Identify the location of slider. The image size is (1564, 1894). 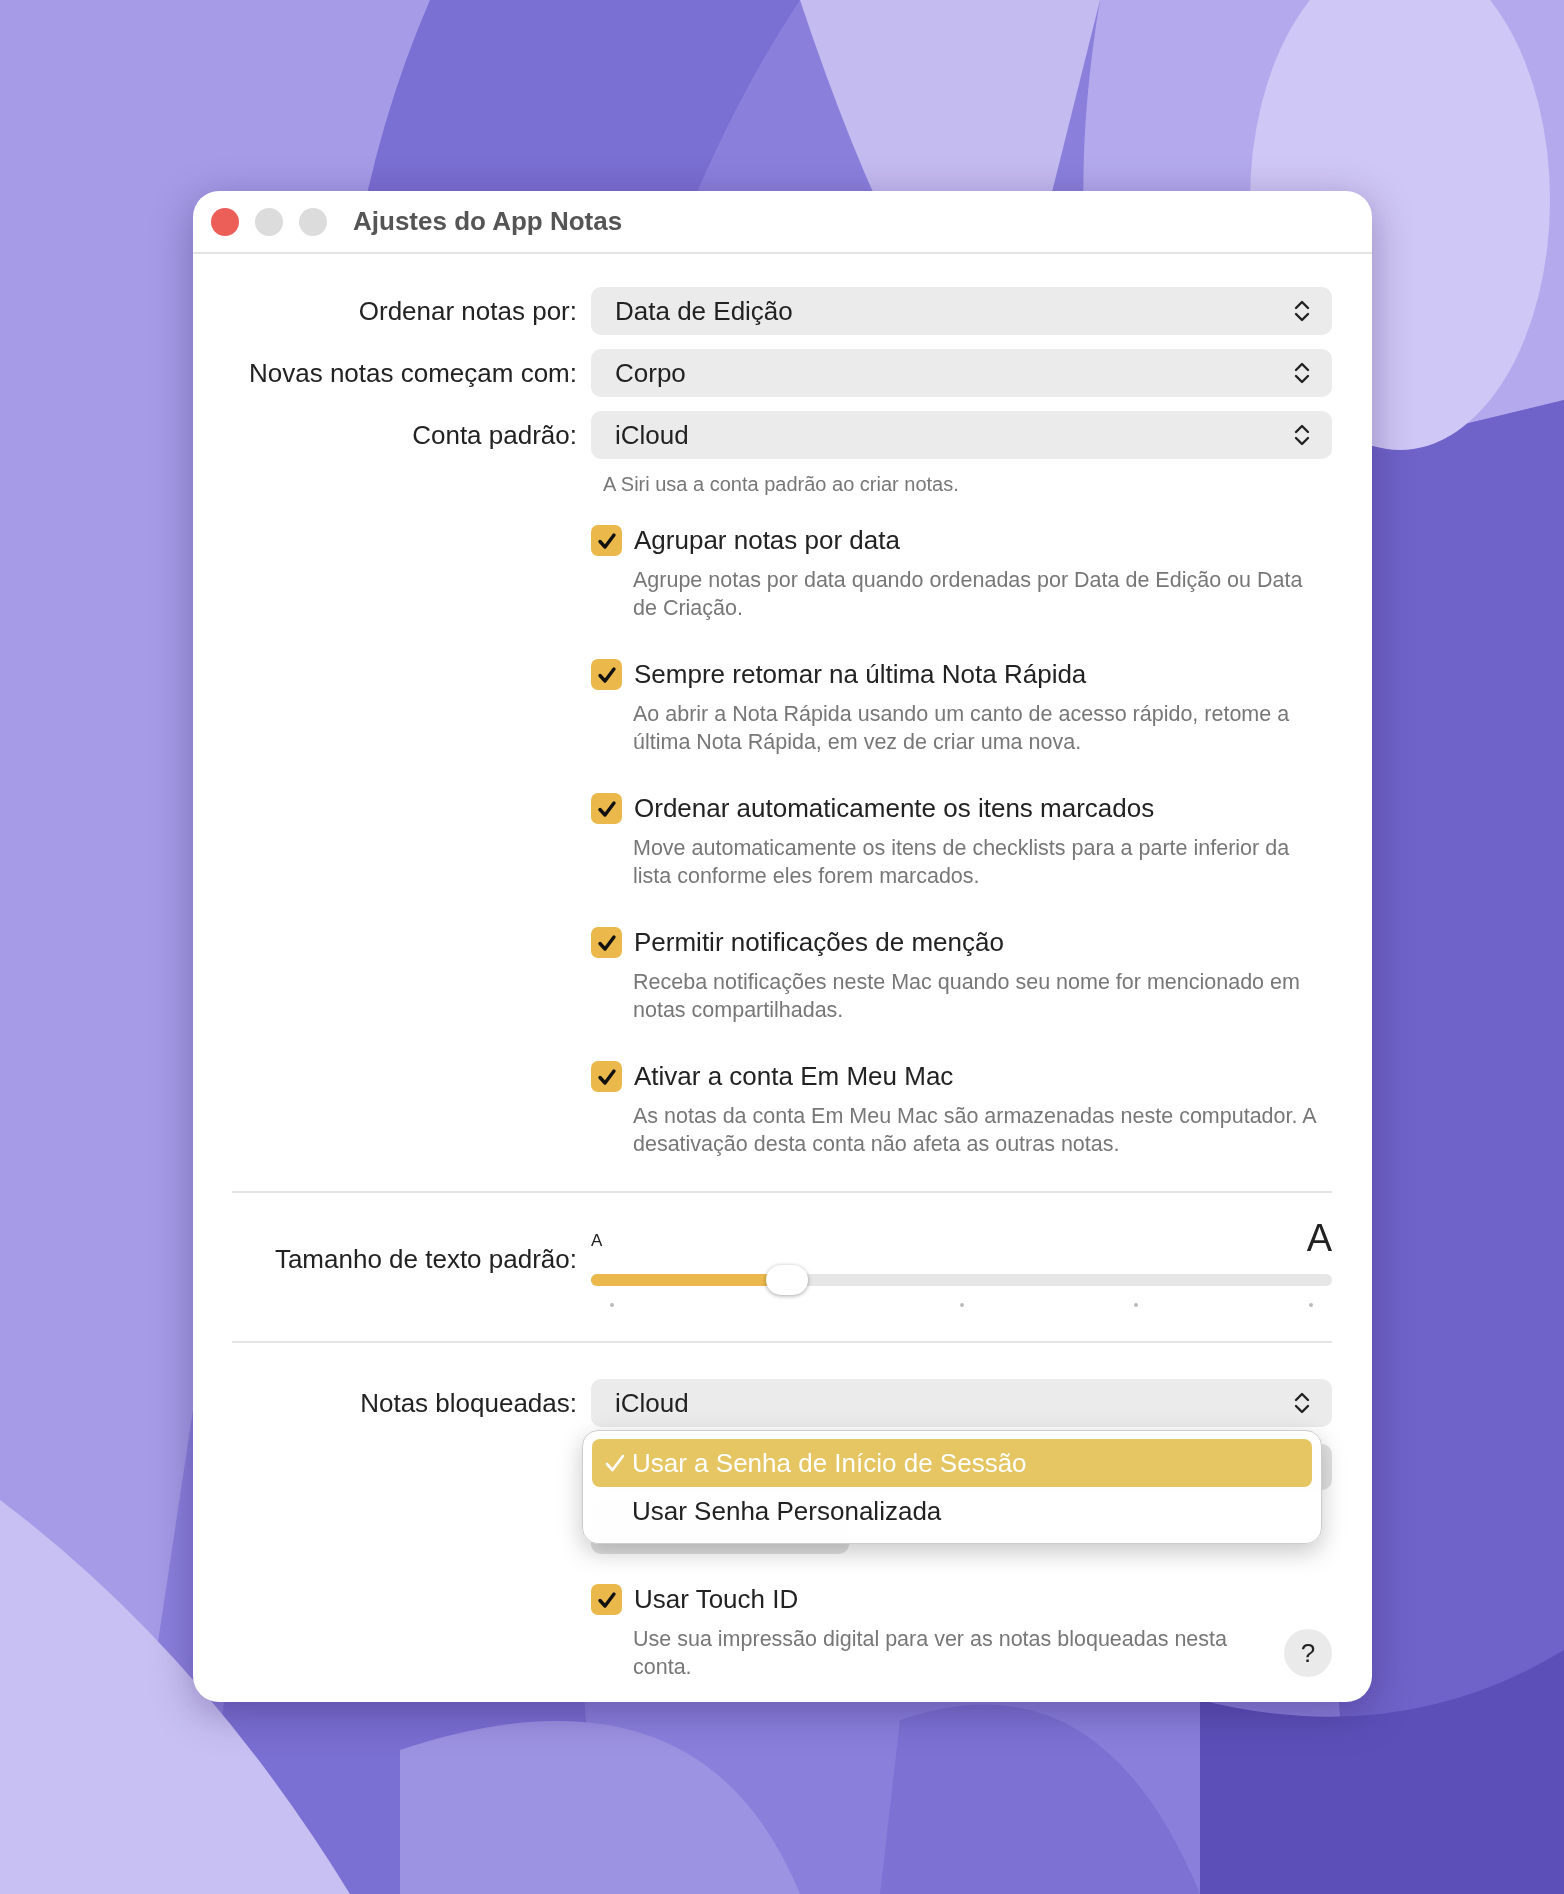
(961, 1280).